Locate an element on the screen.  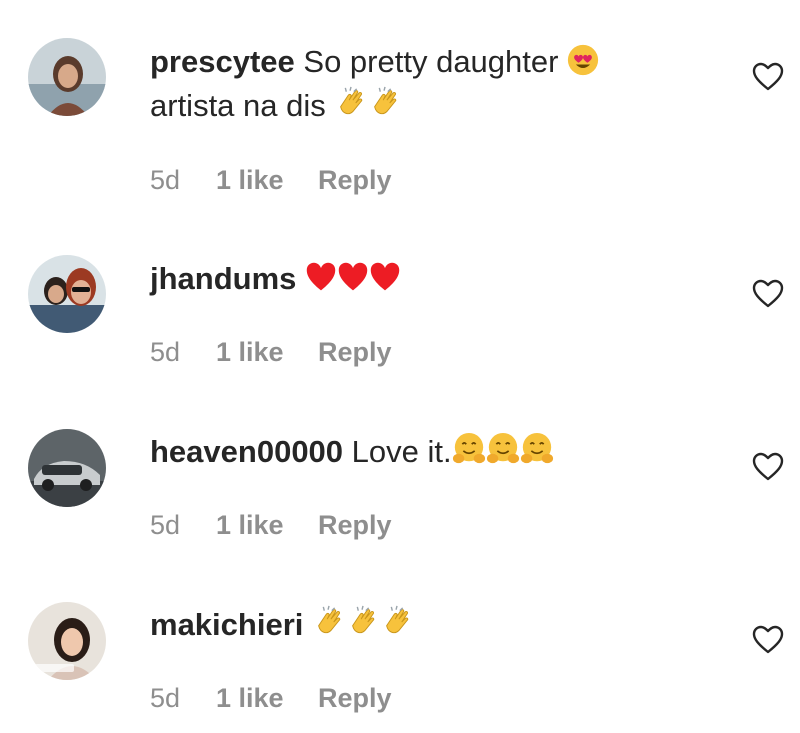
heart-eyes-emoji is located at coordinates (583, 60).